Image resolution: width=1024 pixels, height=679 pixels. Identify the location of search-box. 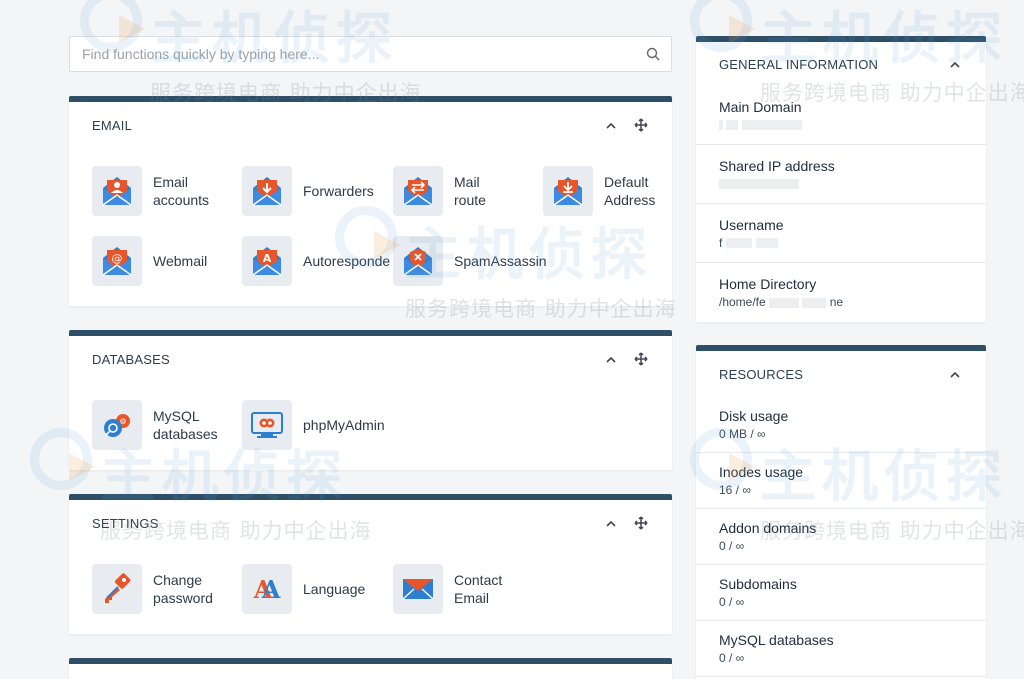
(370, 54).